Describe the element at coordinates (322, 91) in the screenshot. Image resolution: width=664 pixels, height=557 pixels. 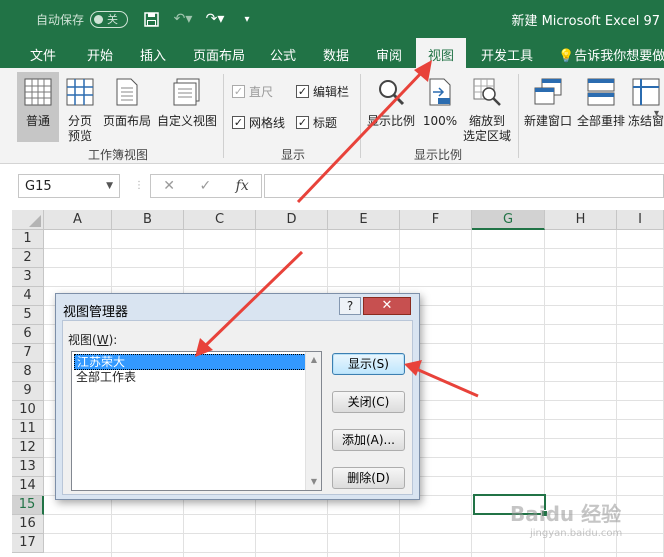
I see `formula-bar-checkbox: ✓ 编辑栏` at that location.